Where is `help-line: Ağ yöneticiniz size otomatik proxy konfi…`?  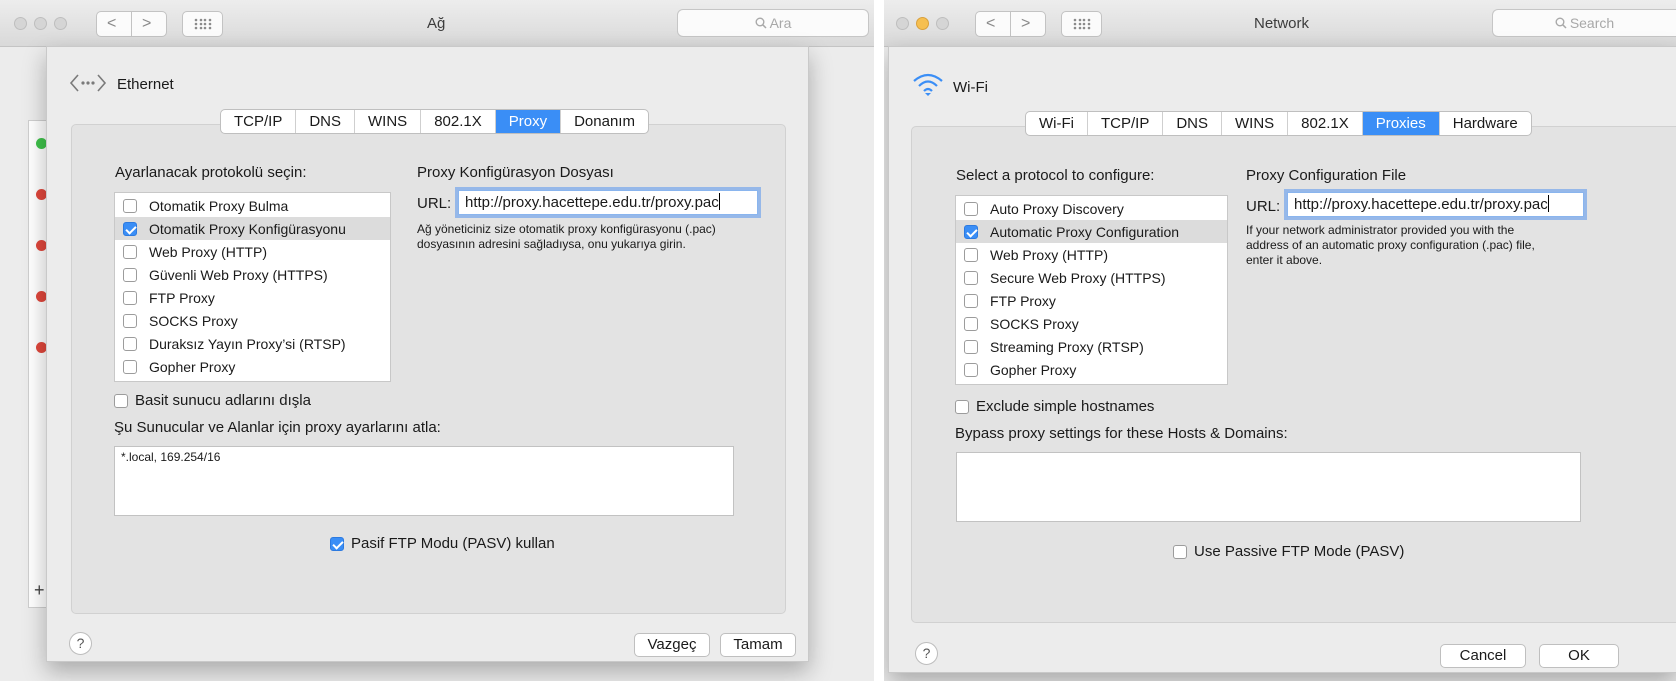 help-line: Ağ yöneticiniz size otomatik proxy konfi… is located at coordinates (566, 229).